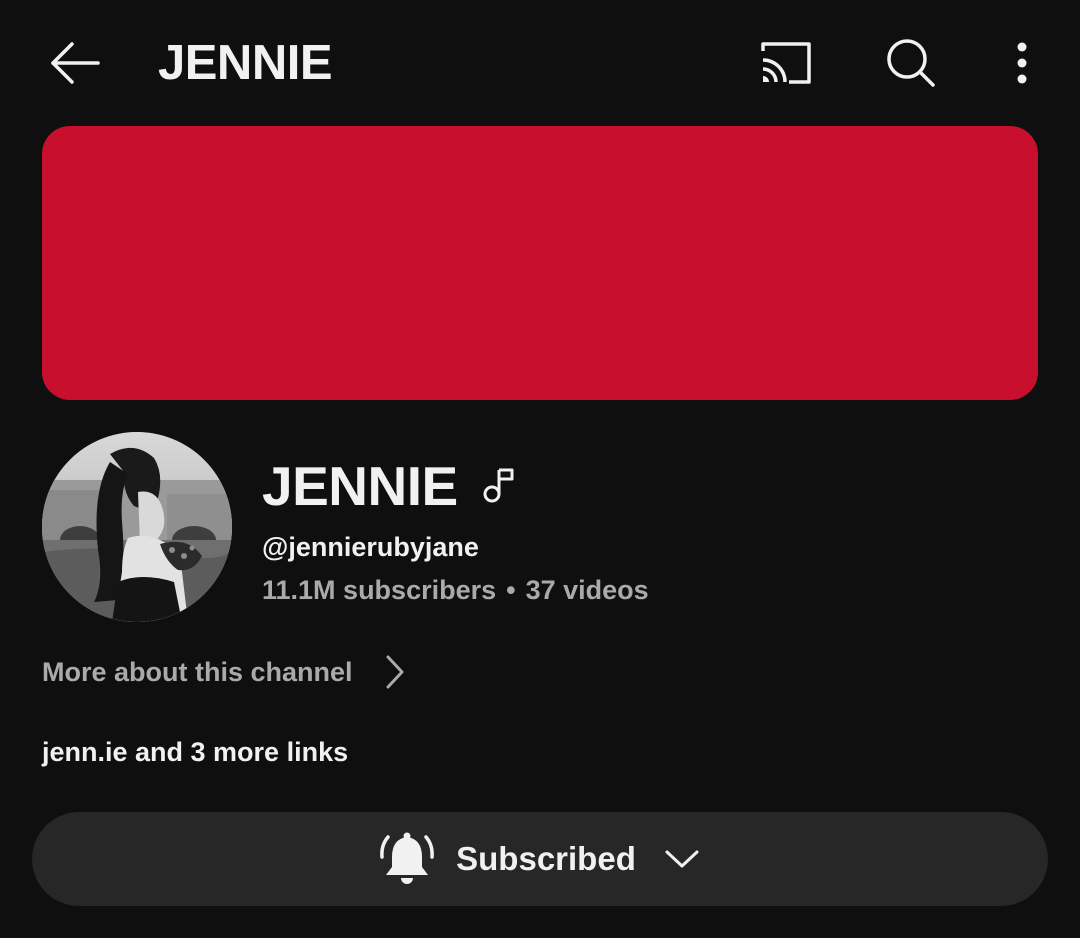 This screenshot has width=1080, height=938. Describe the element at coordinates (682, 859) in the screenshot. I see `chevron-down-icon` at that location.